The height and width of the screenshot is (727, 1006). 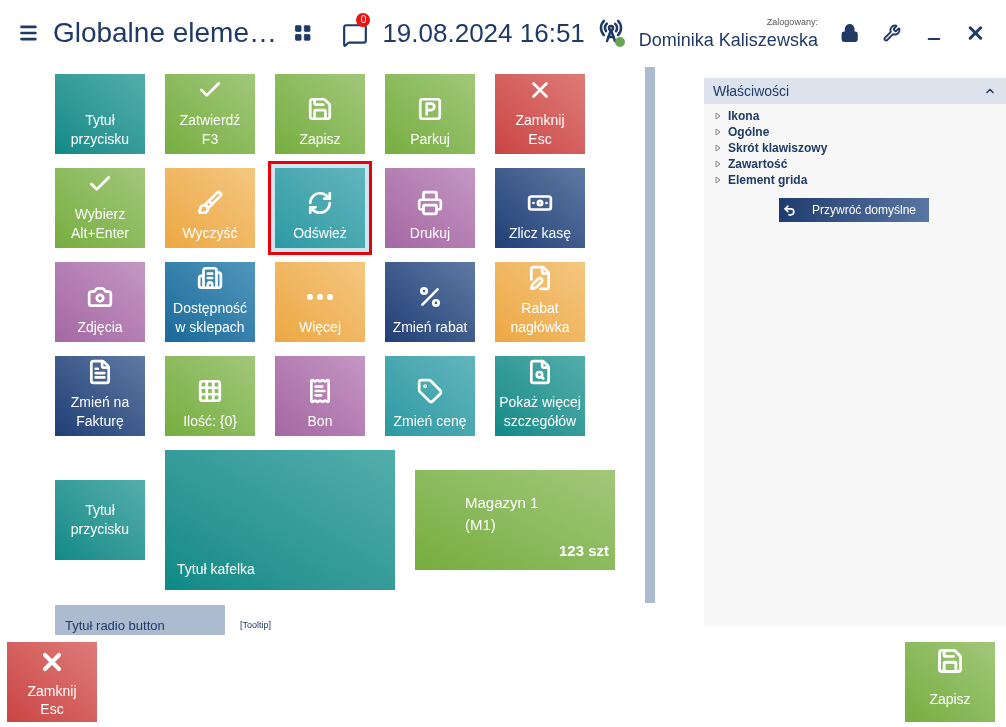 I want to click on scrollbar, so click(x=650, y=335).